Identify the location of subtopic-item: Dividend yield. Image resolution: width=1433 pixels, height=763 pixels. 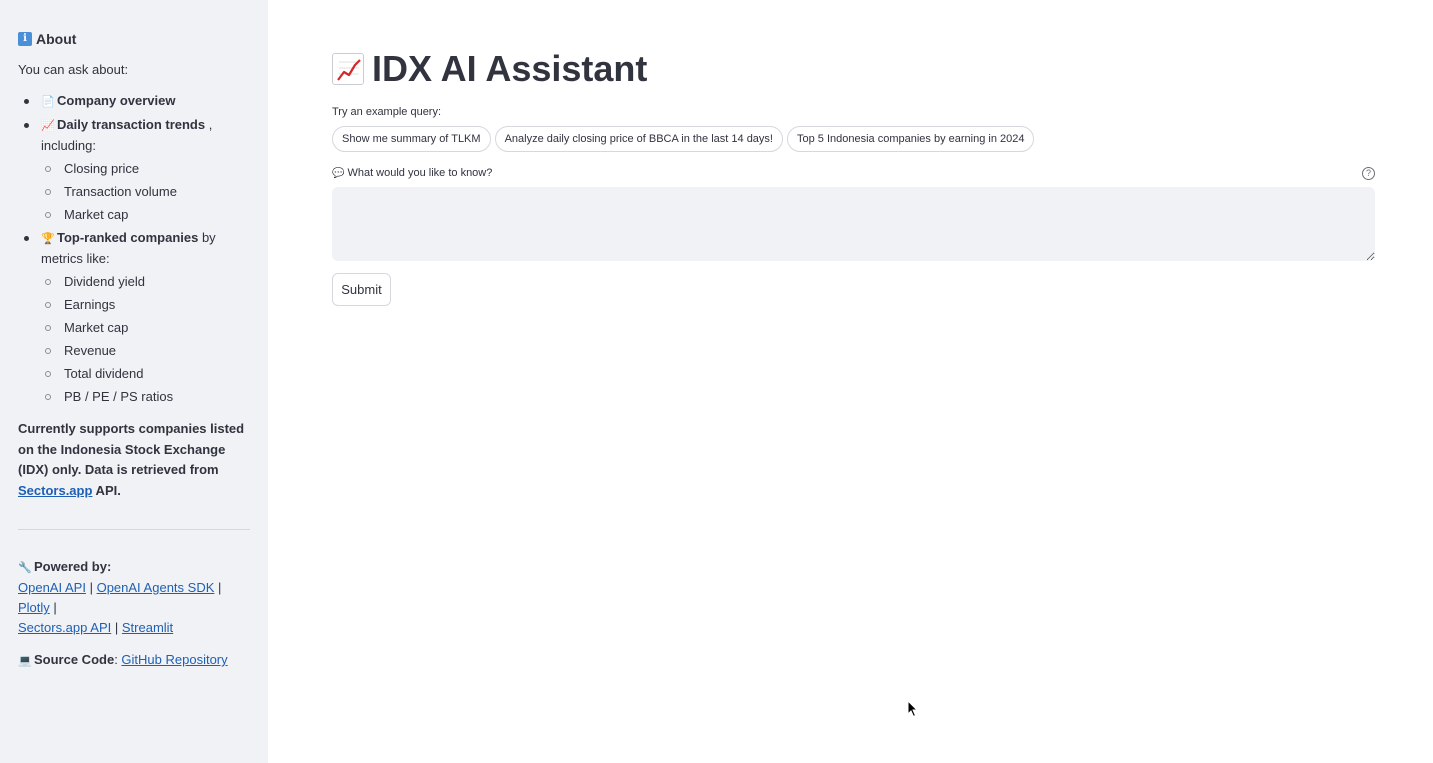
(145, 282).